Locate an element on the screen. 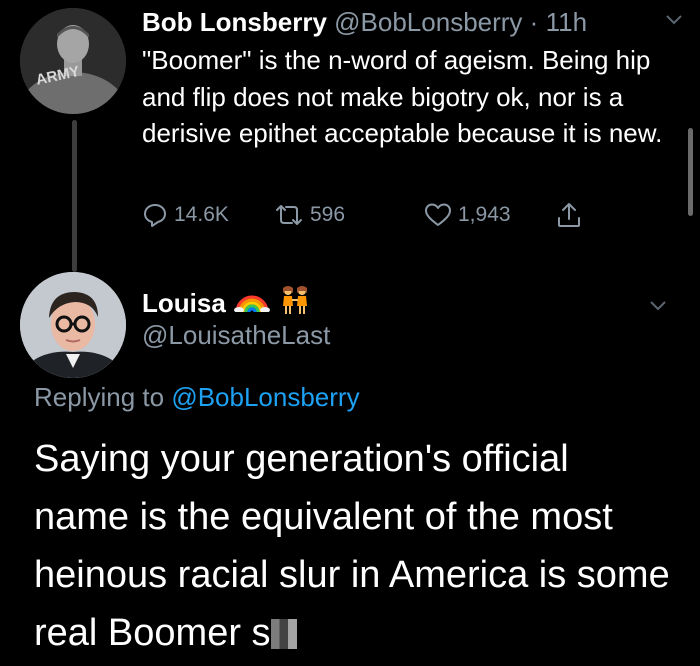 This screenshot has width=700, height=666. tweet2-author-name-row: Louisa is located at coordinates (227, 303).